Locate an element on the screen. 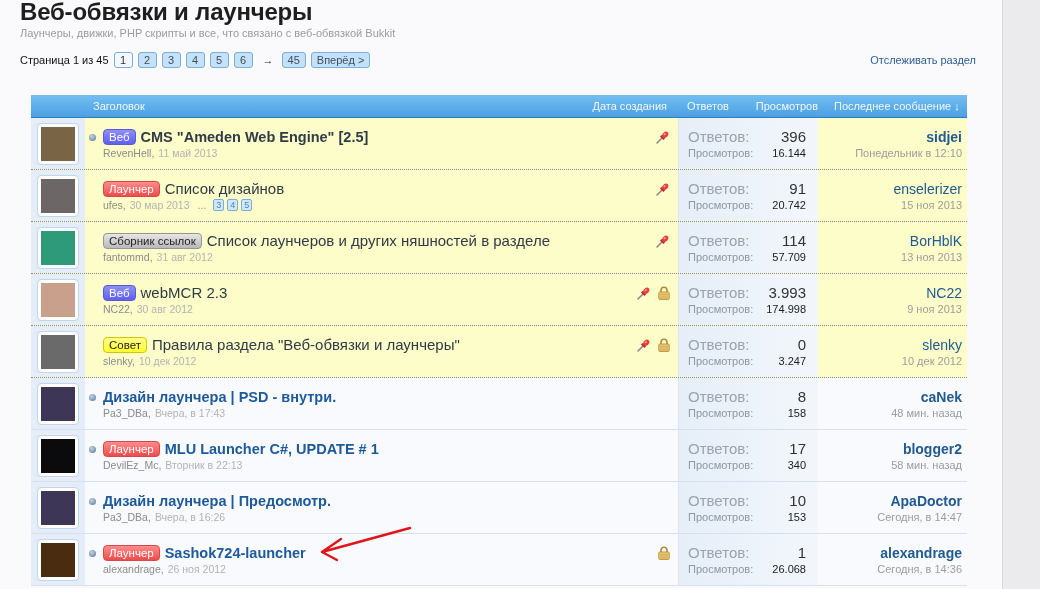  views-count: 158 is located at coordinates (796, 413).